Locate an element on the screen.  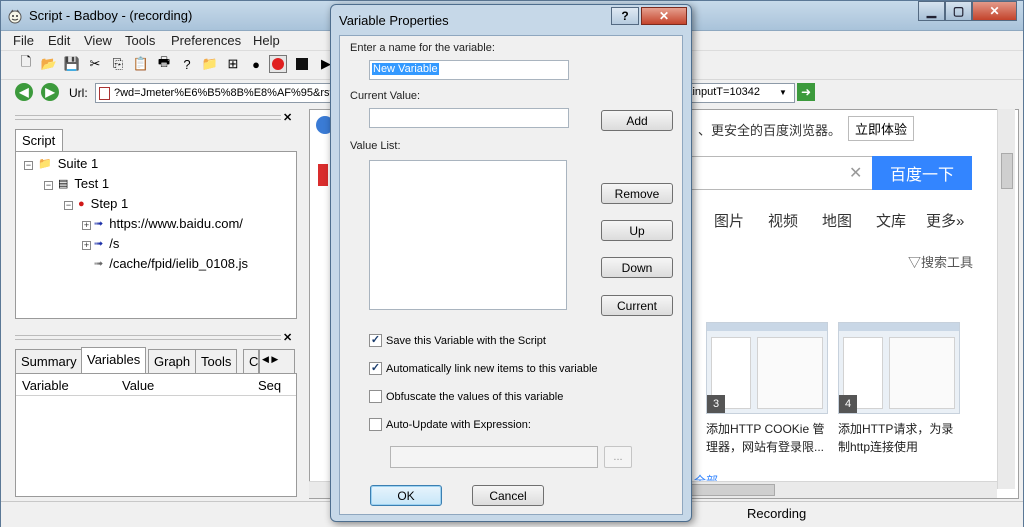
expression-field is located at coordinates (494, 457).